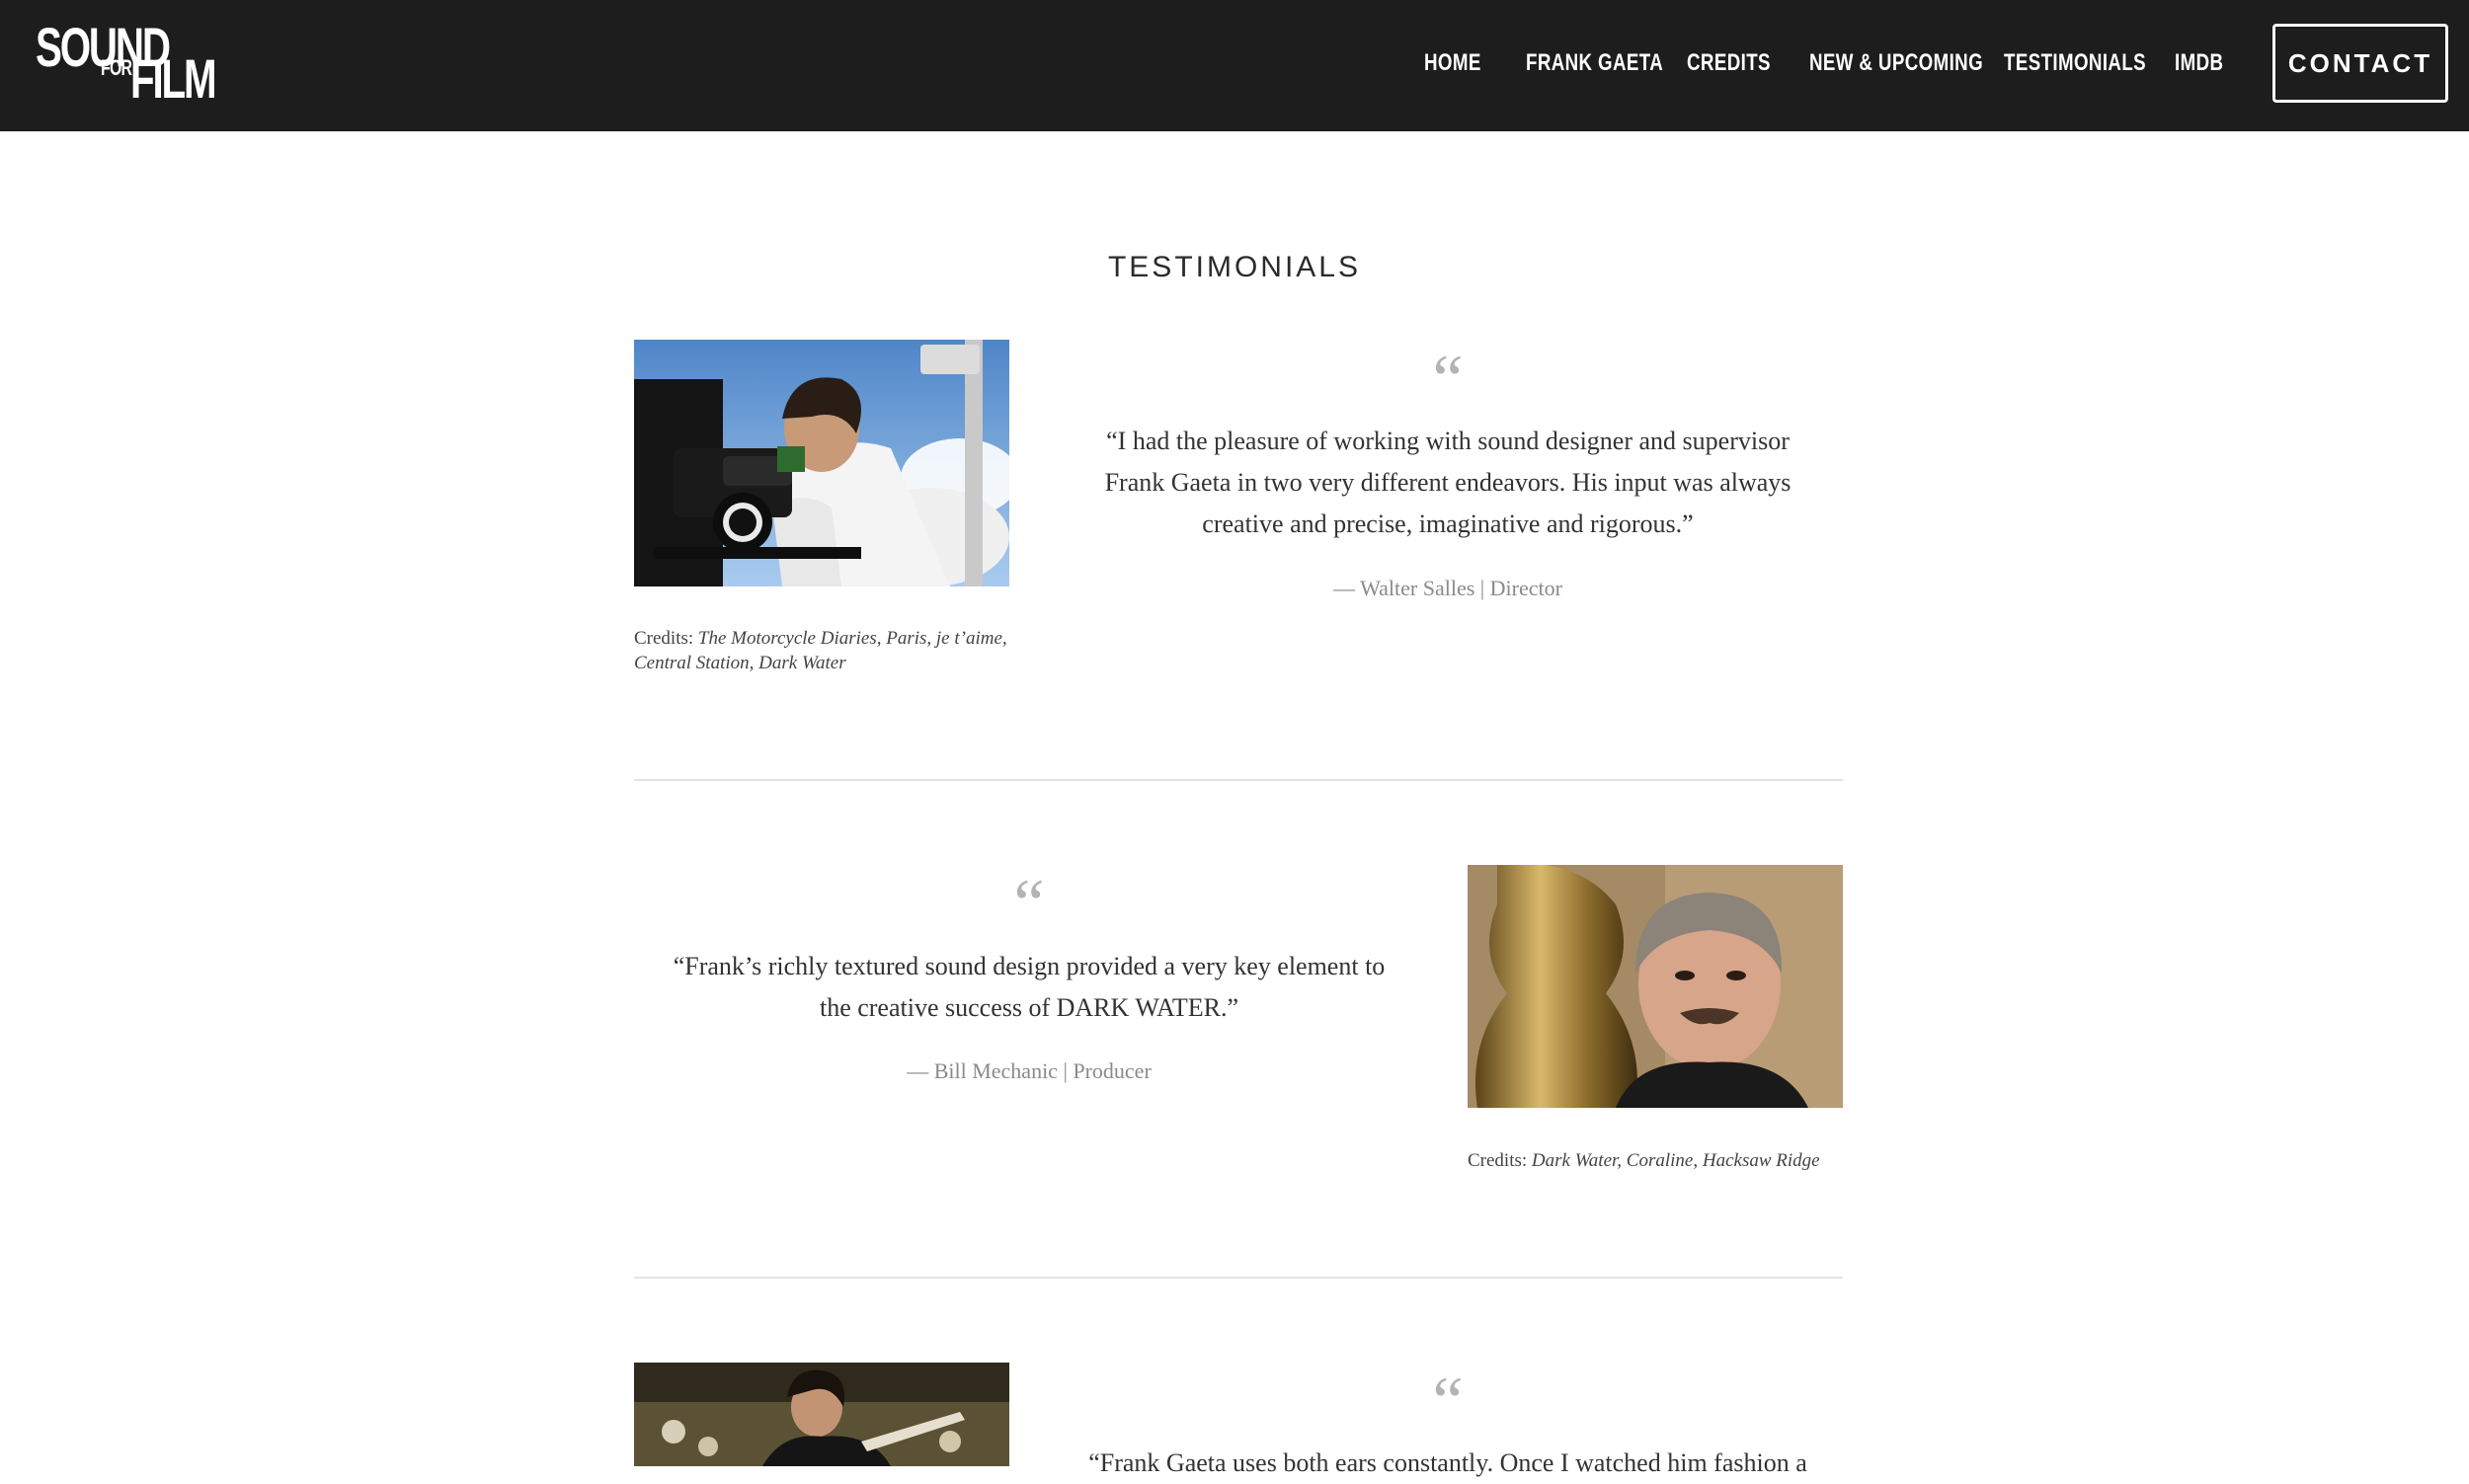 The width and height of the screenshot is (2469, 1484). I want to click on third-testimonial-photo, so click(821, 1414).